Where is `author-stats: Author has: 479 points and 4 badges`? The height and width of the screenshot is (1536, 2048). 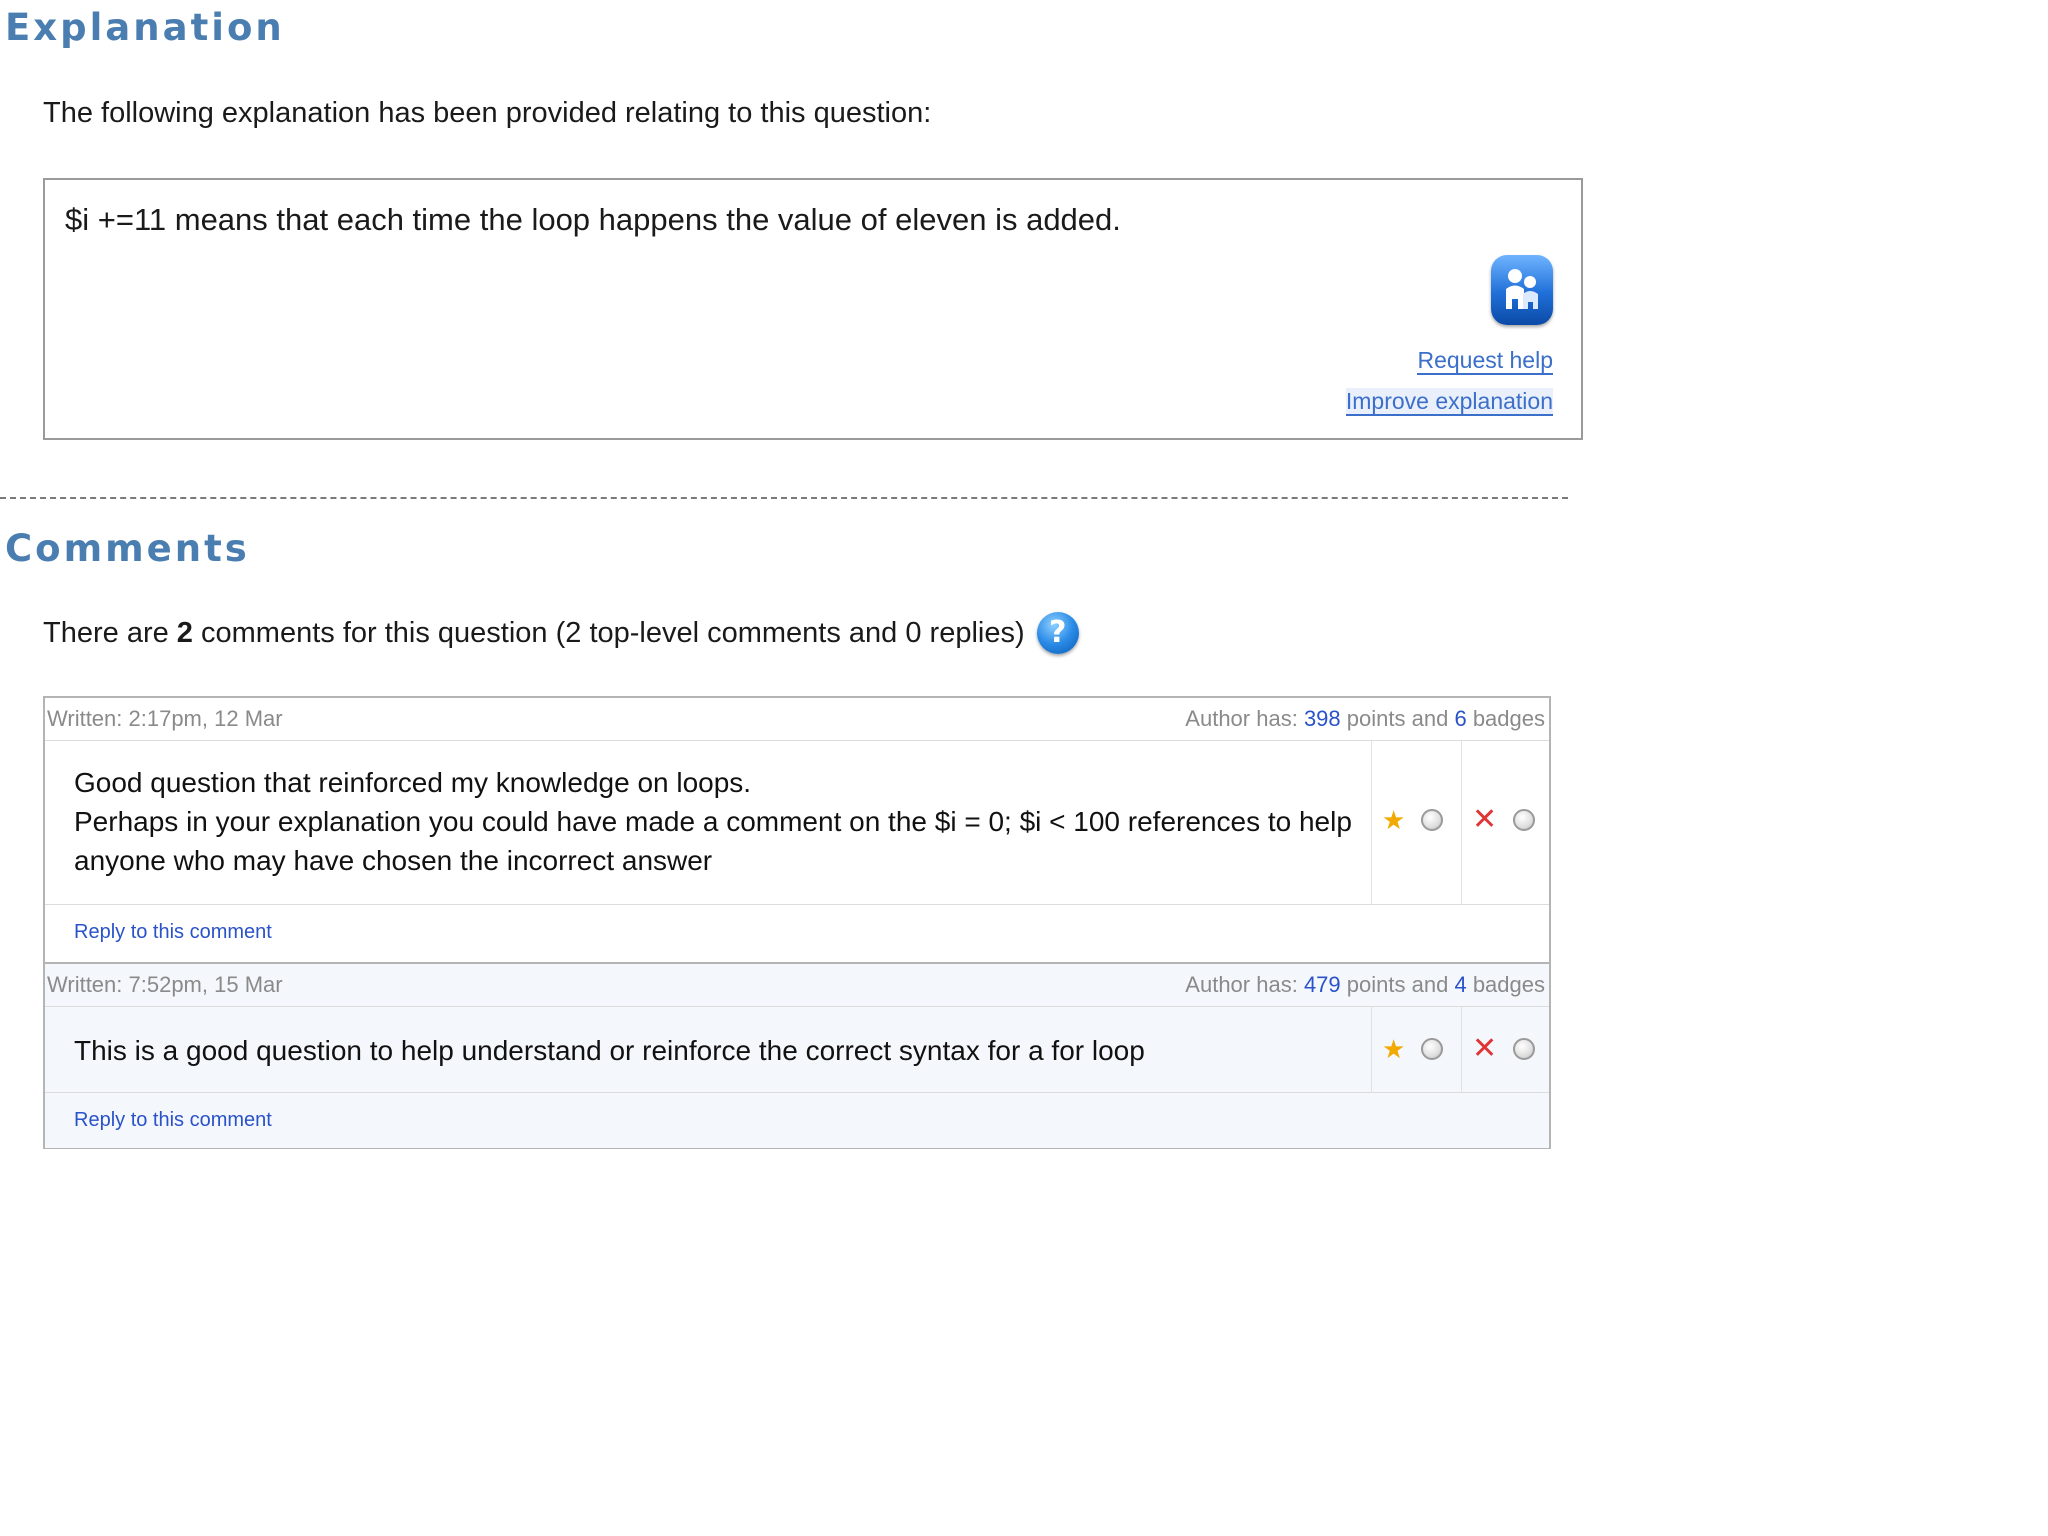 author-stats: Author has: 479 points and 4 badges is located at coordinates (1365, 985).